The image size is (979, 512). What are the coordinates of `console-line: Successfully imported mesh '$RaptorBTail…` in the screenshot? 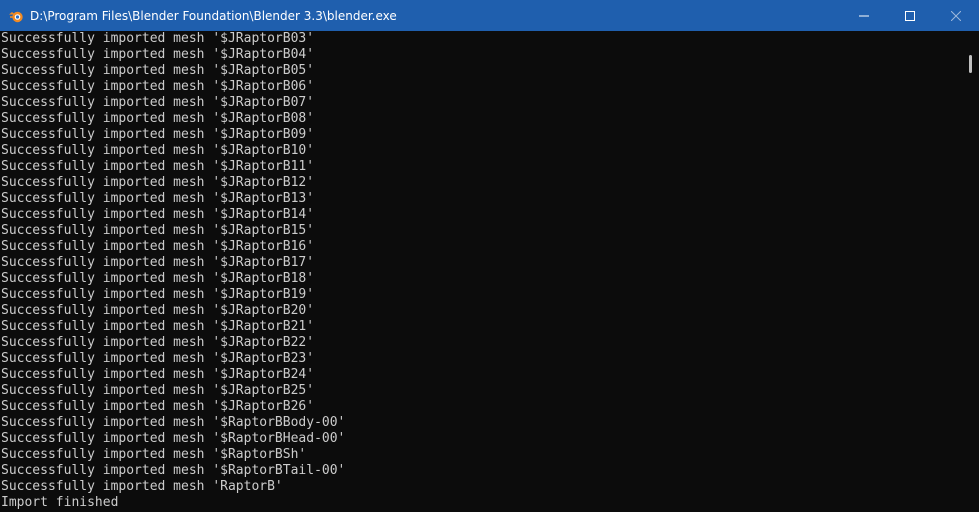 It's located at (173, 470).